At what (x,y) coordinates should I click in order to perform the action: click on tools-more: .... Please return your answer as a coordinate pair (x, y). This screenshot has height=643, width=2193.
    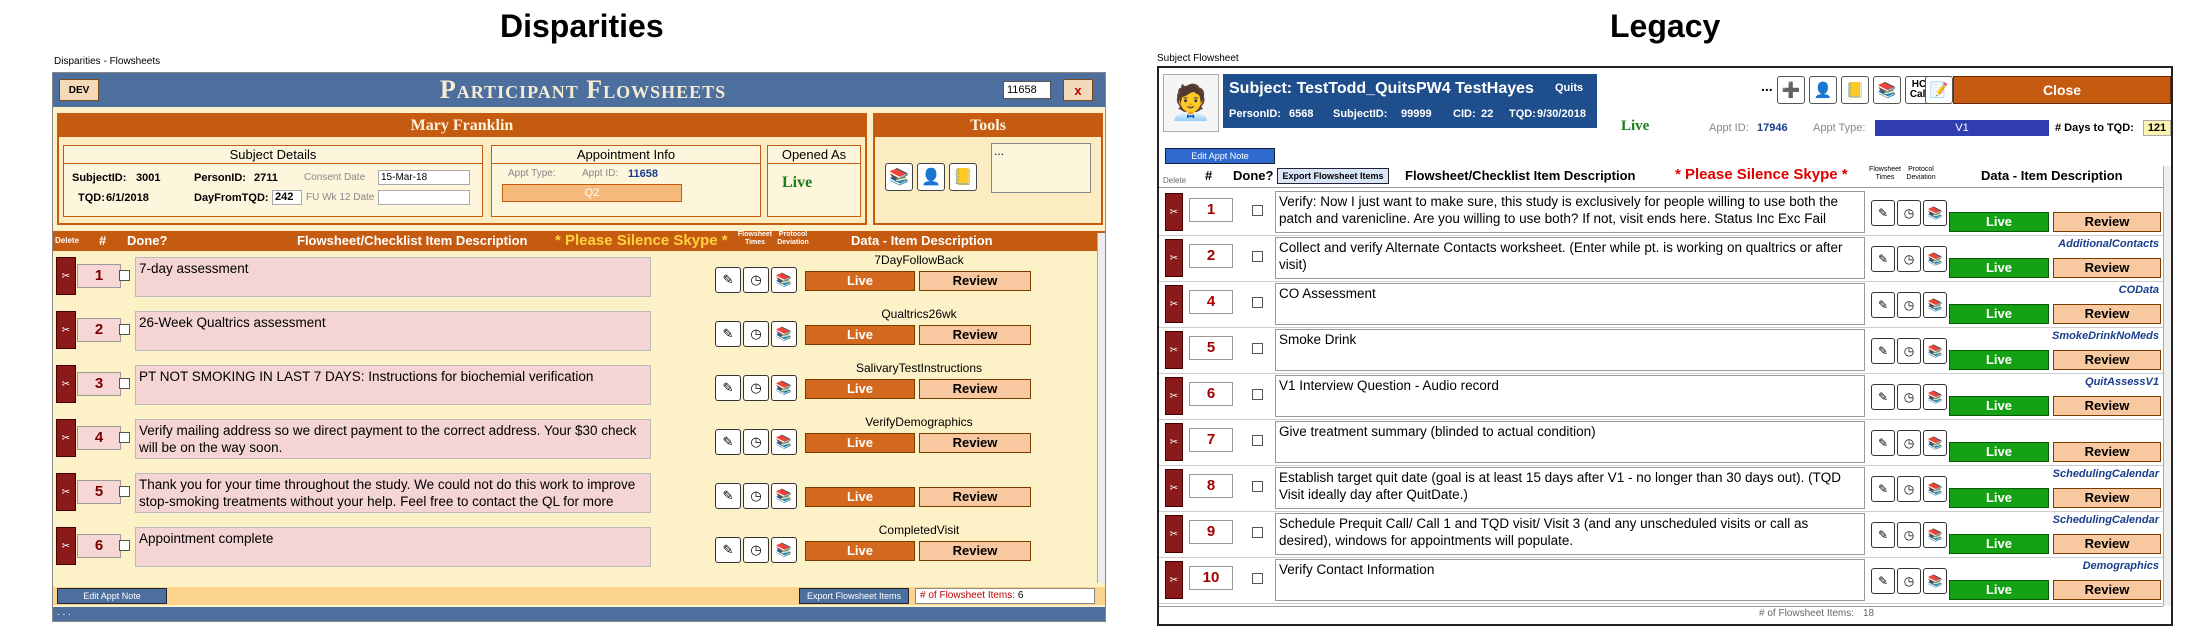
    Looking at the image, I should click on (1041, 168).